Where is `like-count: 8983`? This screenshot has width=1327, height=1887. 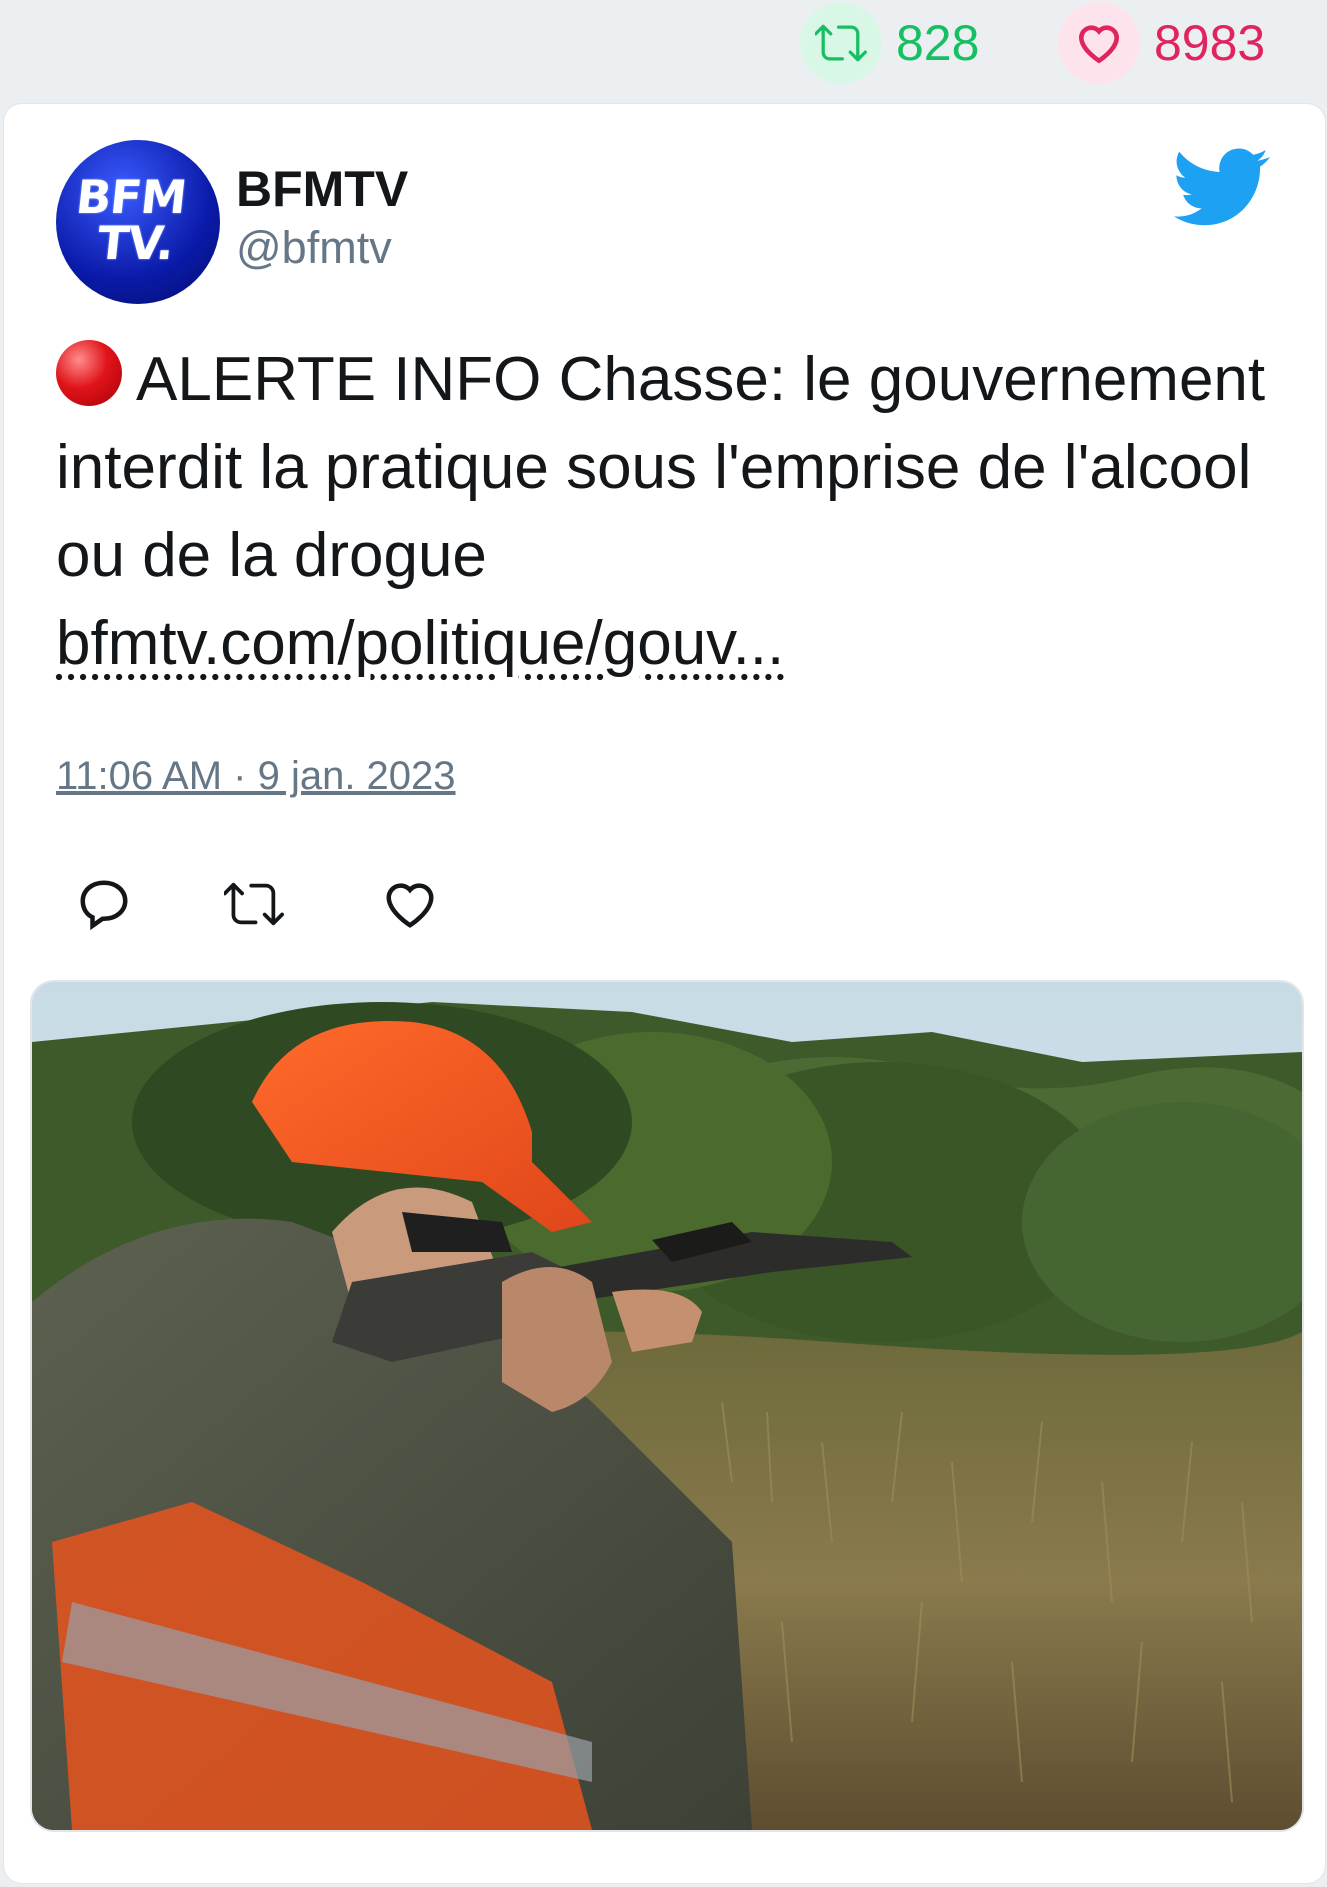
like-count: 8983 is located at coordinates (1210, 43).